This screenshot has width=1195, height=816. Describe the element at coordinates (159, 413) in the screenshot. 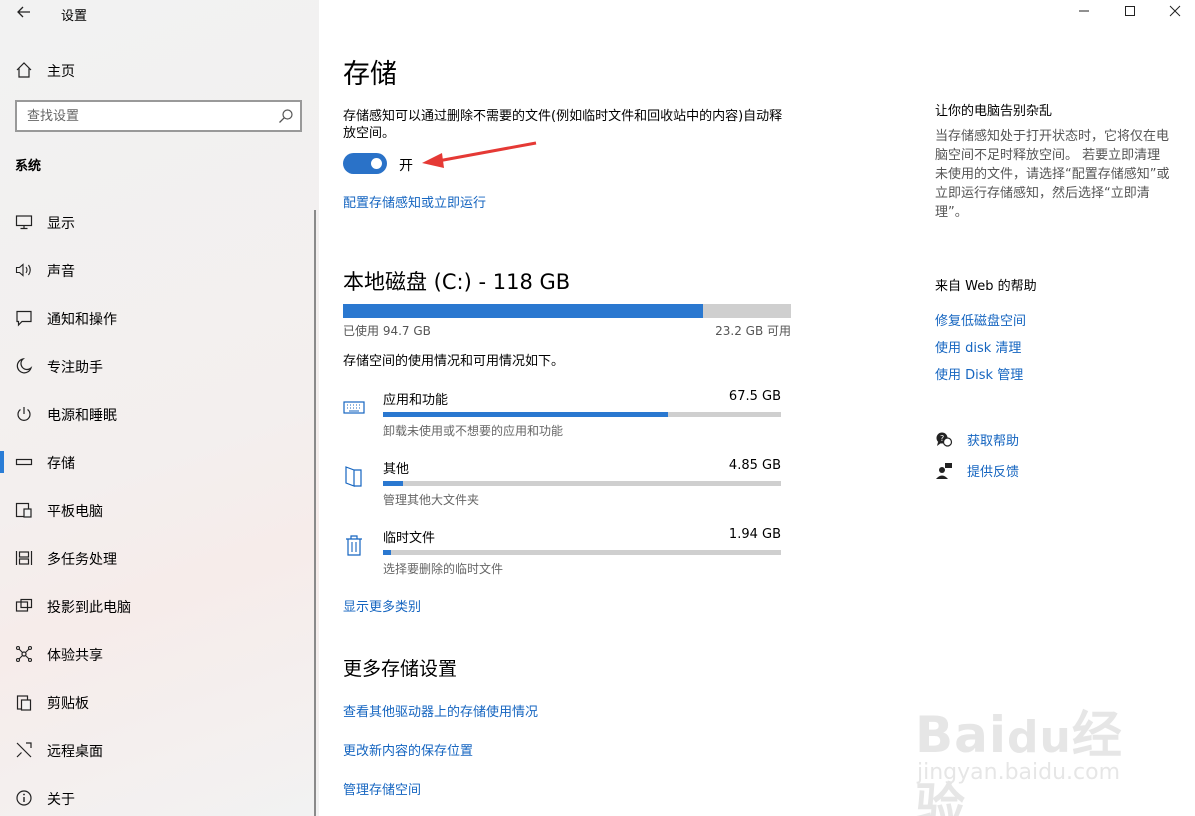

I see `sidebar-item-power: 电源和睡眠` at that location.